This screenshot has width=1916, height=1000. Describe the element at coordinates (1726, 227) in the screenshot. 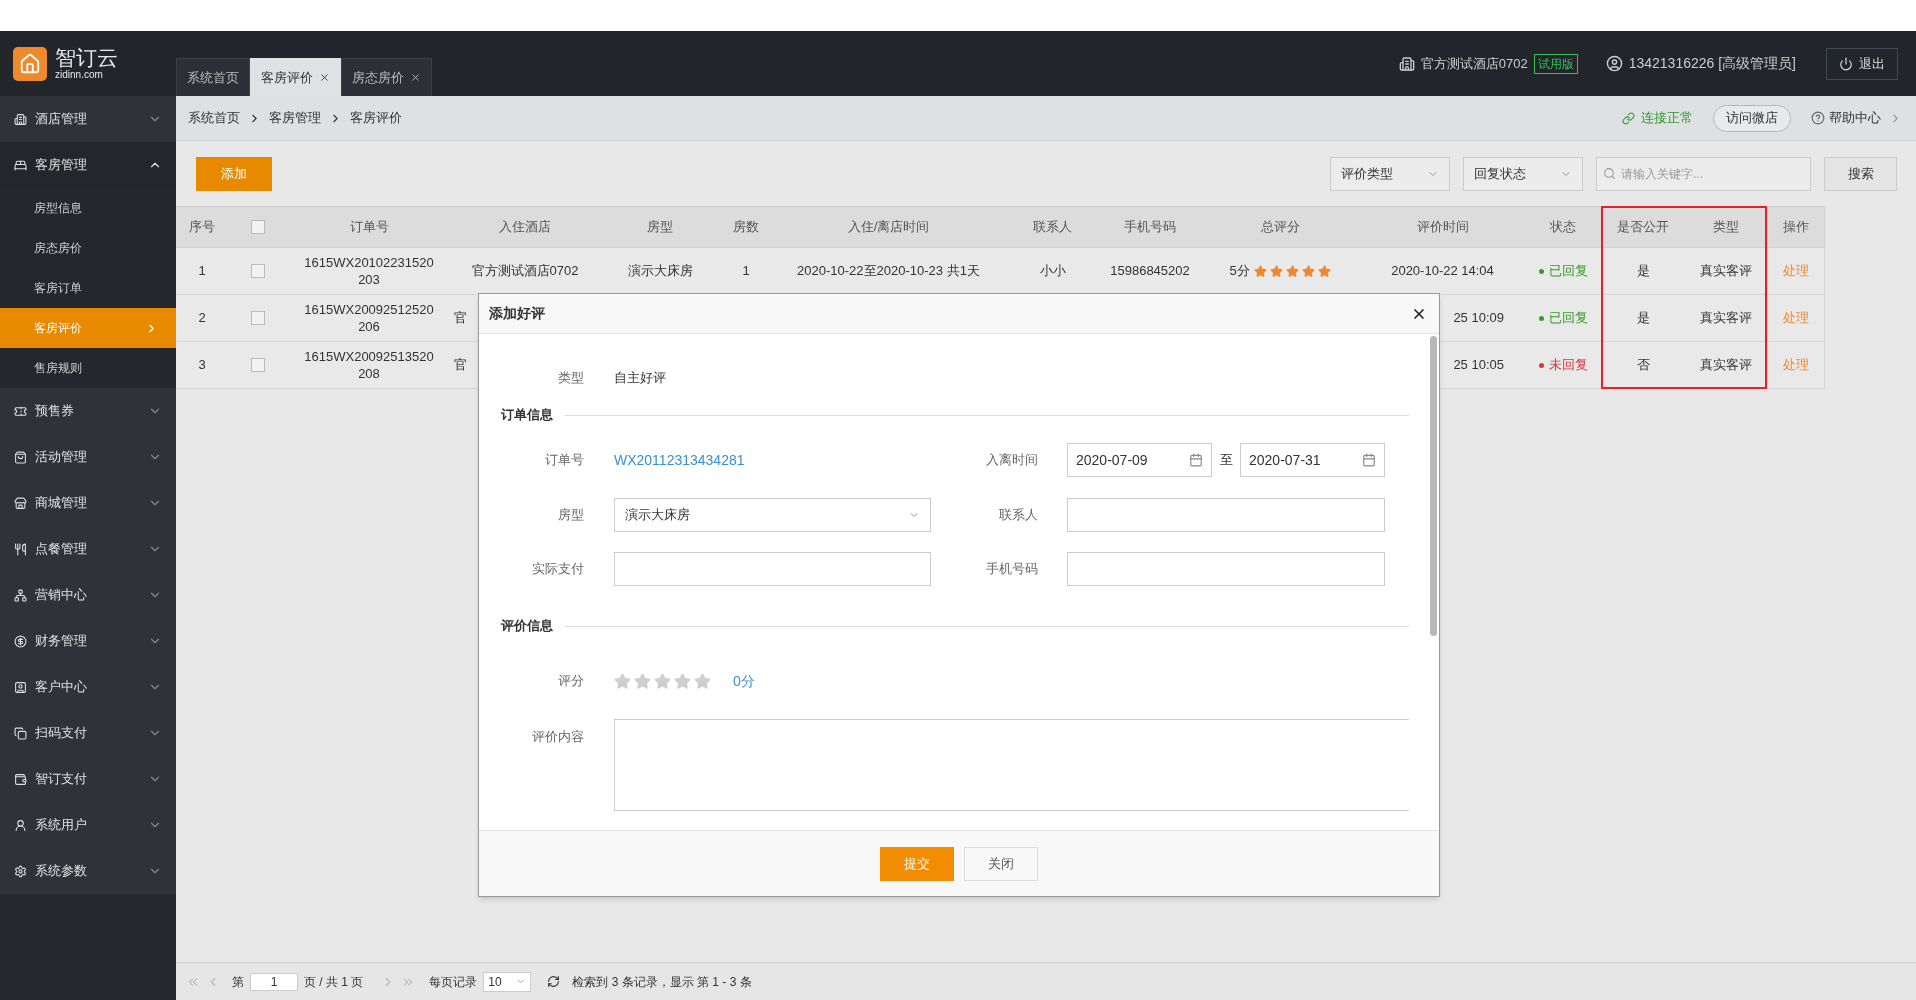

I see `column-header: 类型` at that location.